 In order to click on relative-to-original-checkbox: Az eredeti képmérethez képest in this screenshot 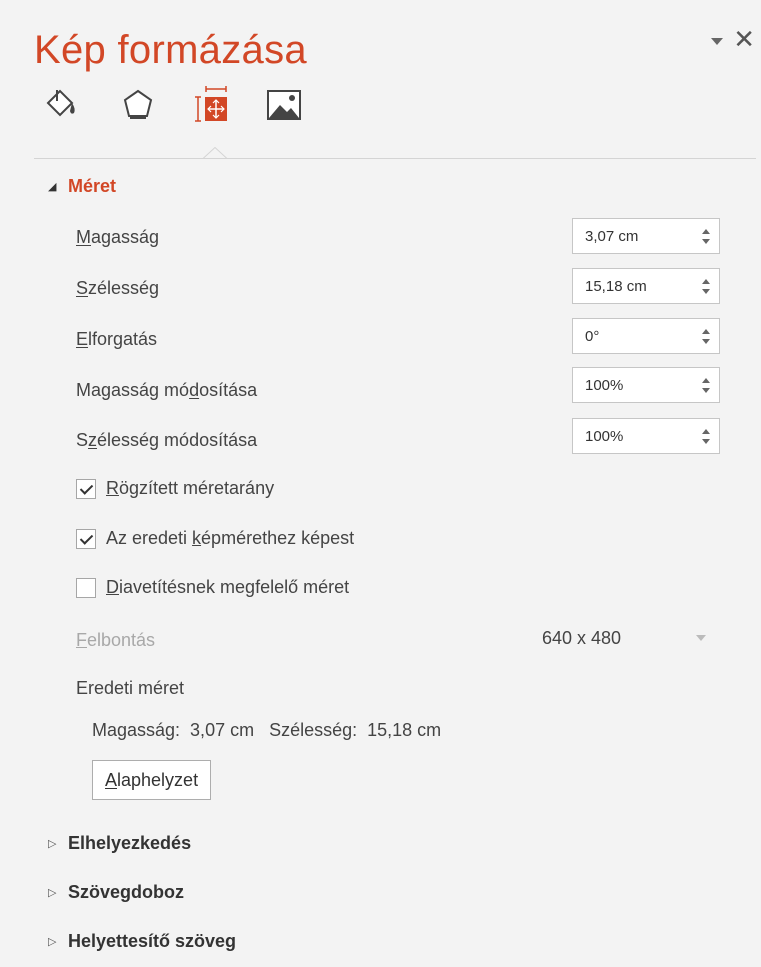, I will do `click(215, 538)`.